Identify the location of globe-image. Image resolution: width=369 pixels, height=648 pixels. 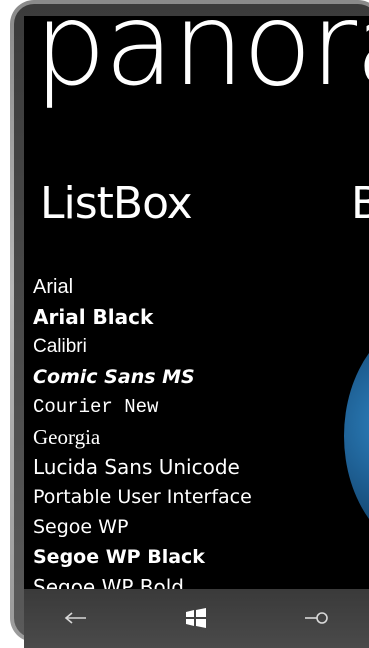
(356, 436).